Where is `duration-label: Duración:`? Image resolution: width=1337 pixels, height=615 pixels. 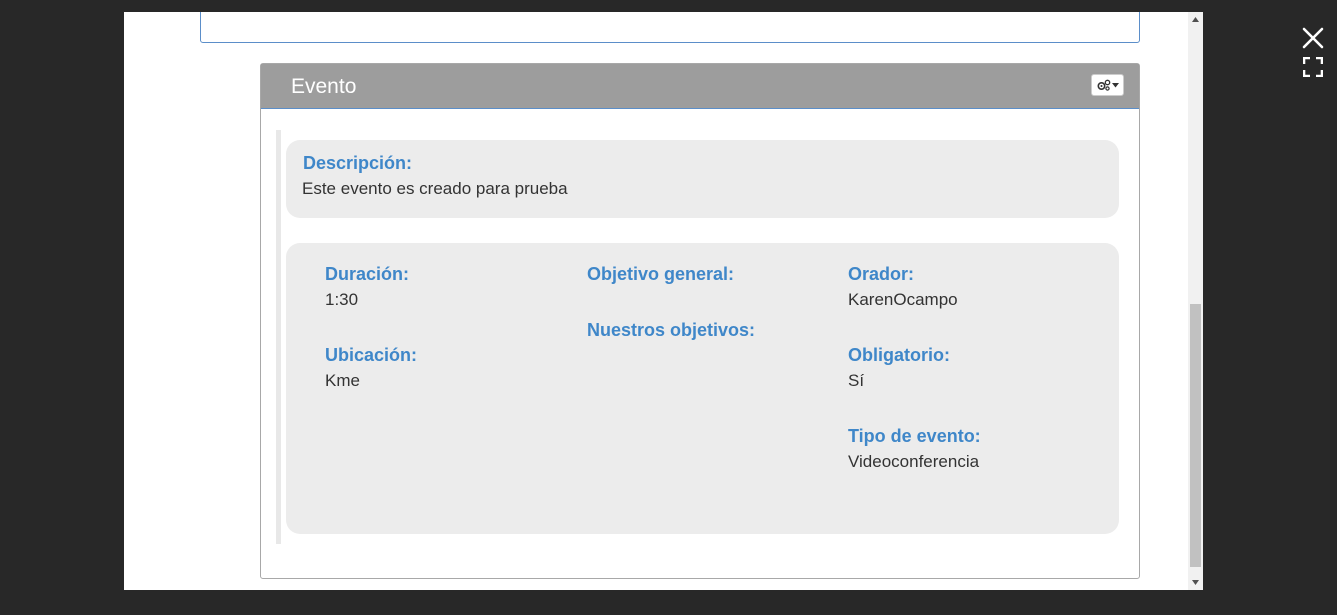 duration-label: Duración: is located at coordinates (367, 274).